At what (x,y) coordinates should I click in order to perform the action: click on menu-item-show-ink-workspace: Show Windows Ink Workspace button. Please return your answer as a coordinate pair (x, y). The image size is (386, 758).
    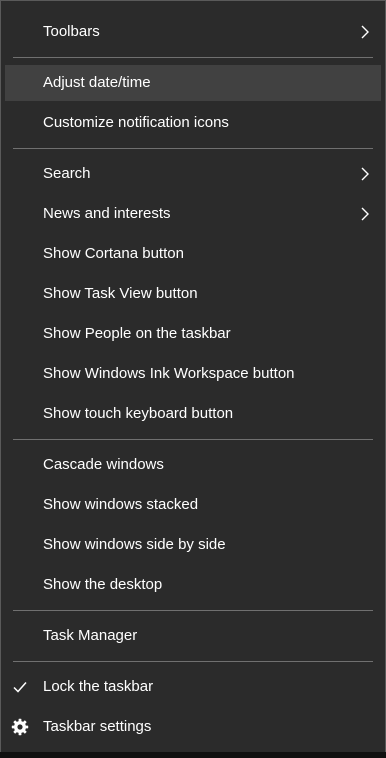
    Looking at the image, I should click on (193, 374).